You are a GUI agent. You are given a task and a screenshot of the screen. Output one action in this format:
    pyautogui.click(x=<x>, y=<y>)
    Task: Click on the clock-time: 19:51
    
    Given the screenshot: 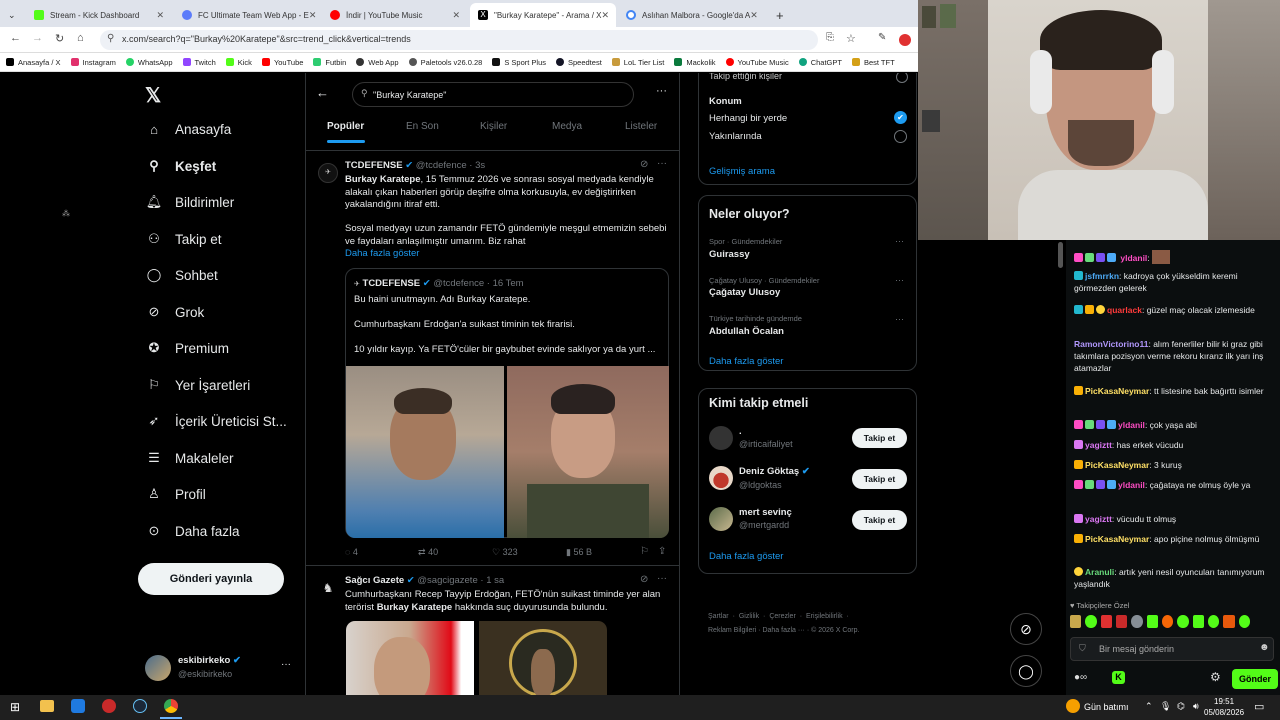 What is the action you would take?
    pyautogui.click(x=1224, y=701)
    